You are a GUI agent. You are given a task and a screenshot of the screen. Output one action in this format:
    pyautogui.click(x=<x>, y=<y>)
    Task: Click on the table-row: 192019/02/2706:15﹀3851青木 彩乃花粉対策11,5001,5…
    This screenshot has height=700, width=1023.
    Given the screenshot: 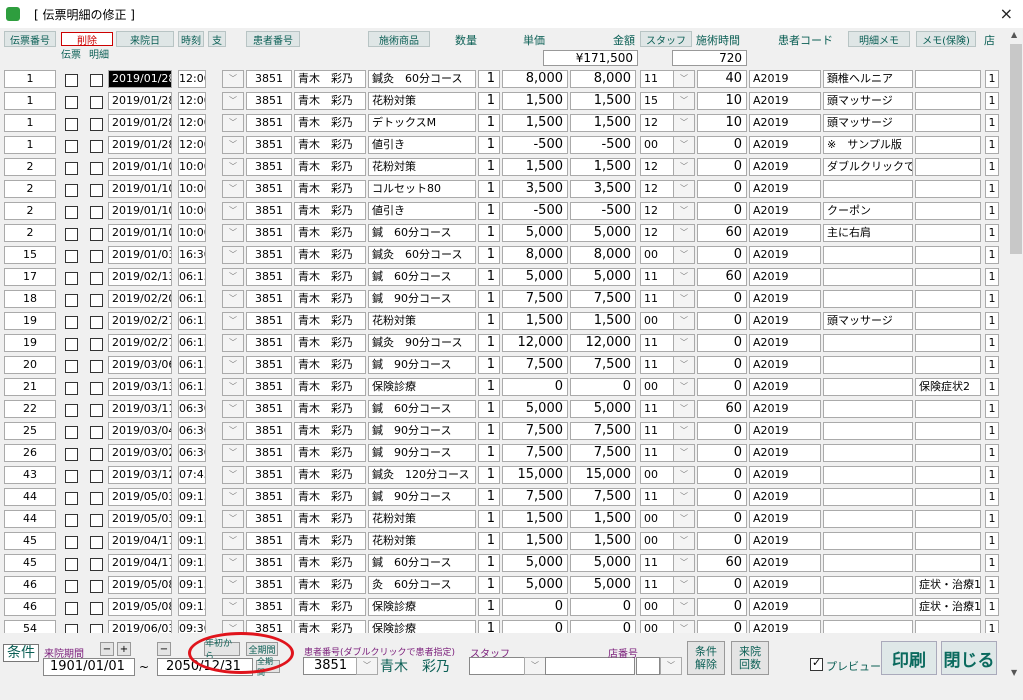 What is the action you would take?
    pyautogui.click(x=505, y=321)
    